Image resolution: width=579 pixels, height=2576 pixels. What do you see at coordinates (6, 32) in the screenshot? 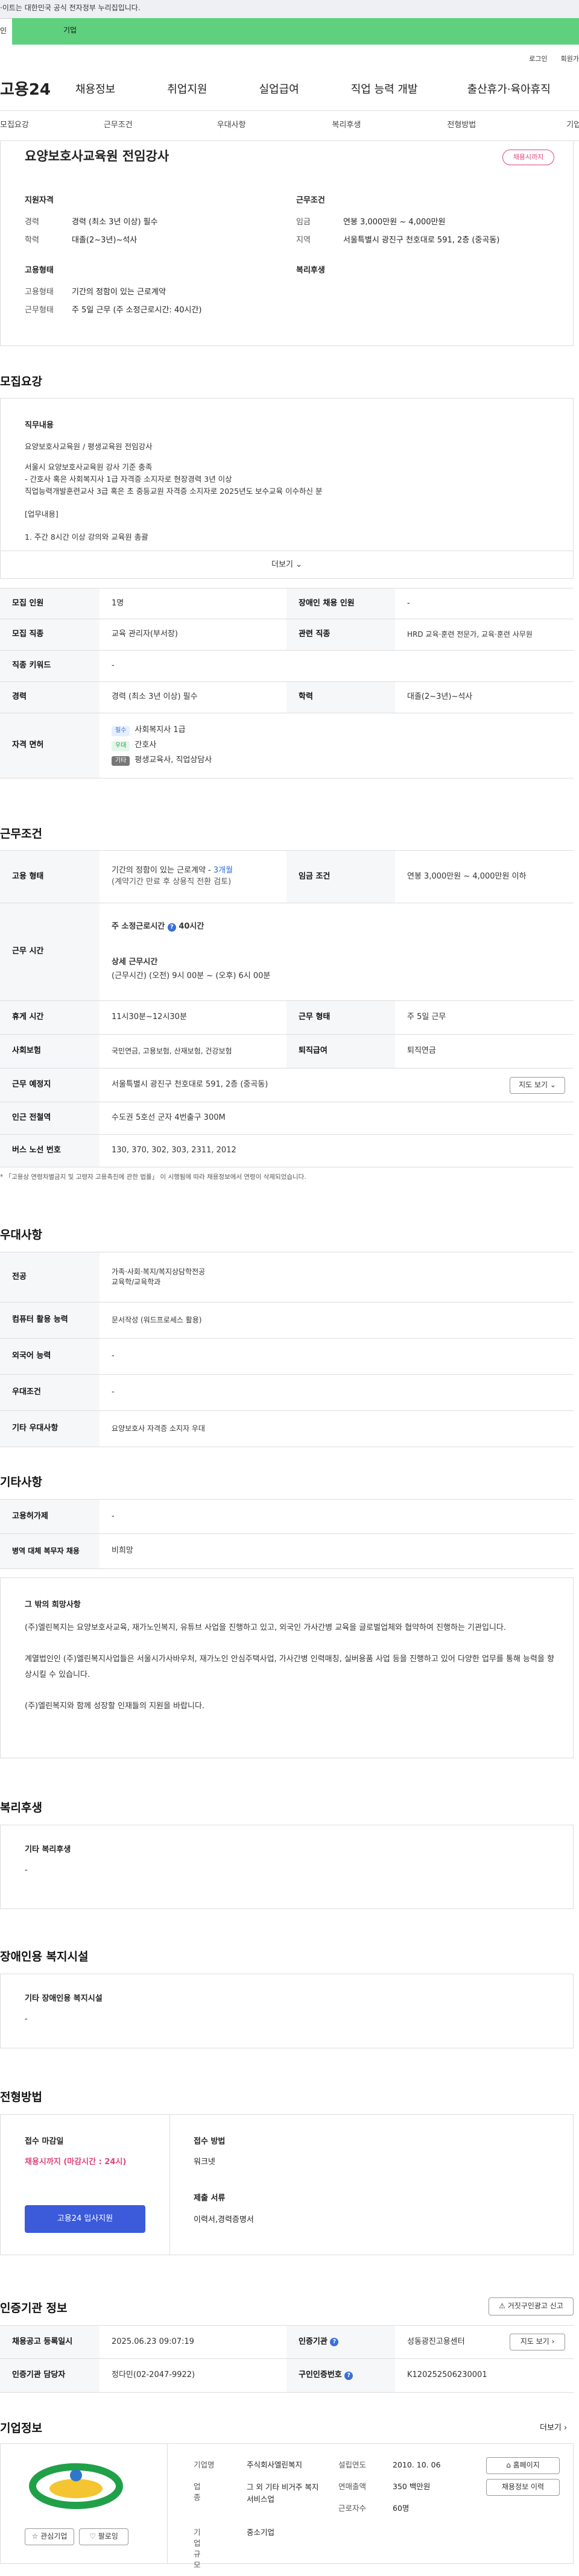
I see `tab-individual: 인` at bounding box center [6, 32].